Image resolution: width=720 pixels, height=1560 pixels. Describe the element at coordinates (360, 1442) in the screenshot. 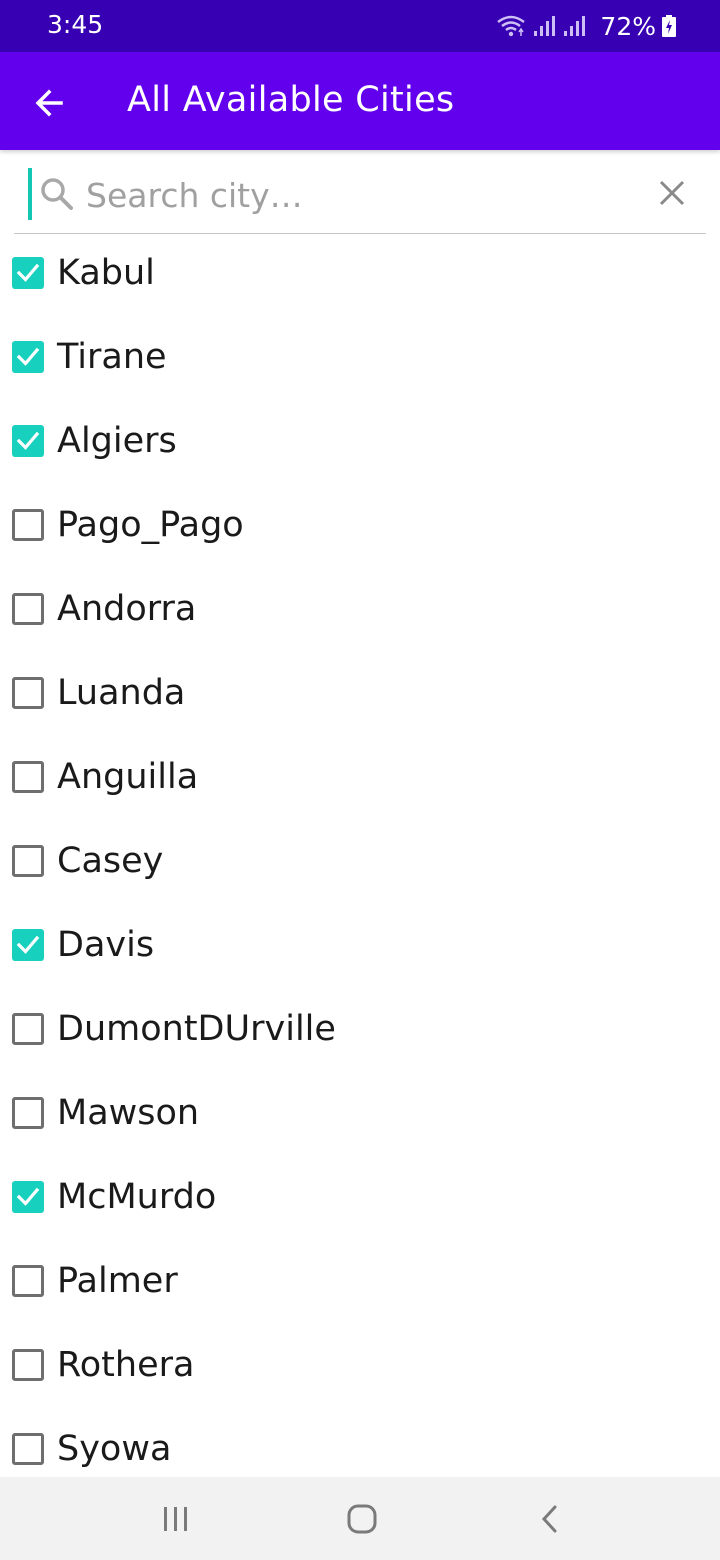

I see `city-list-item: Syowa` at that location.